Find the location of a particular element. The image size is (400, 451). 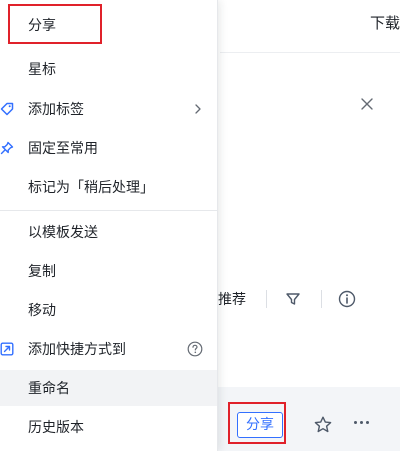

menu-item-label: 添加快捷方式到 is located at coordinates (77, 350).